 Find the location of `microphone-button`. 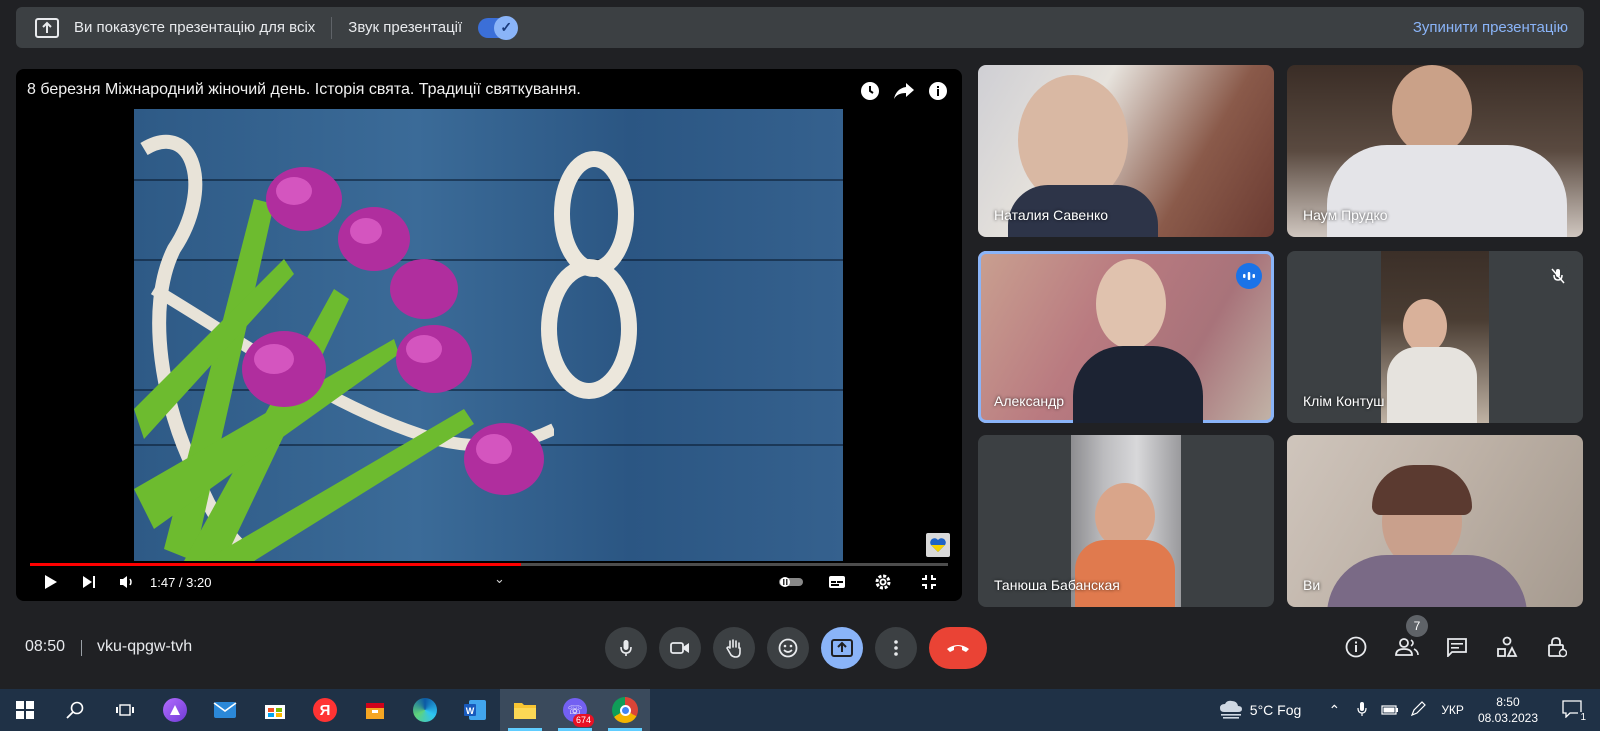

microphone-button is located at coordinates (626, 648).